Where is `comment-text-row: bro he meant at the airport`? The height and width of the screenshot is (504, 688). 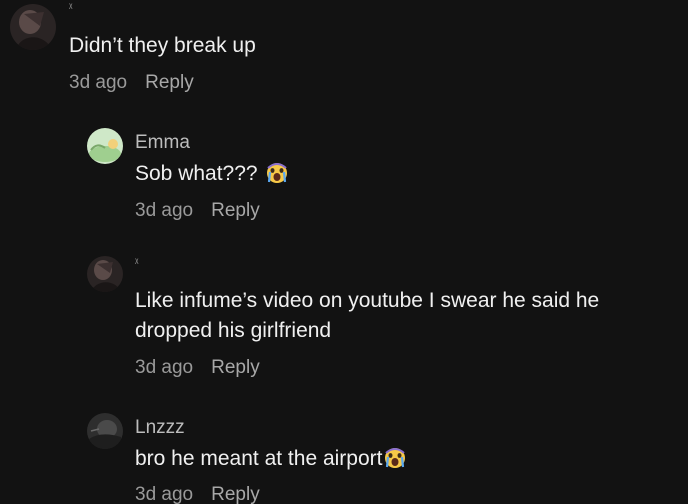 comment-text-row: bro he meant at the airport is located at coordinates (270, 459).